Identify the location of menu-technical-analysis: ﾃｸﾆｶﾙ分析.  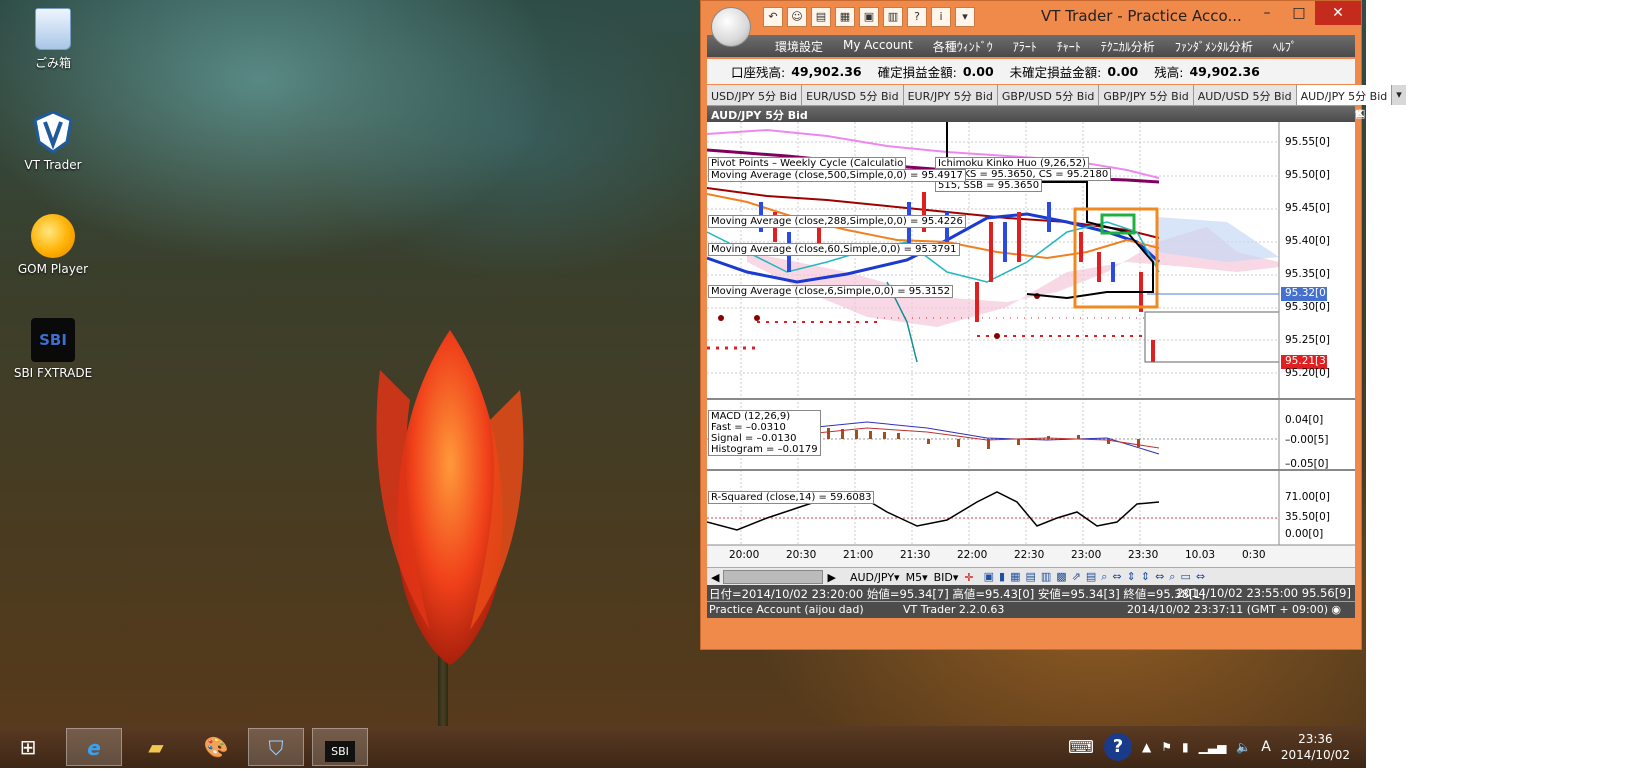
(1128, 46).